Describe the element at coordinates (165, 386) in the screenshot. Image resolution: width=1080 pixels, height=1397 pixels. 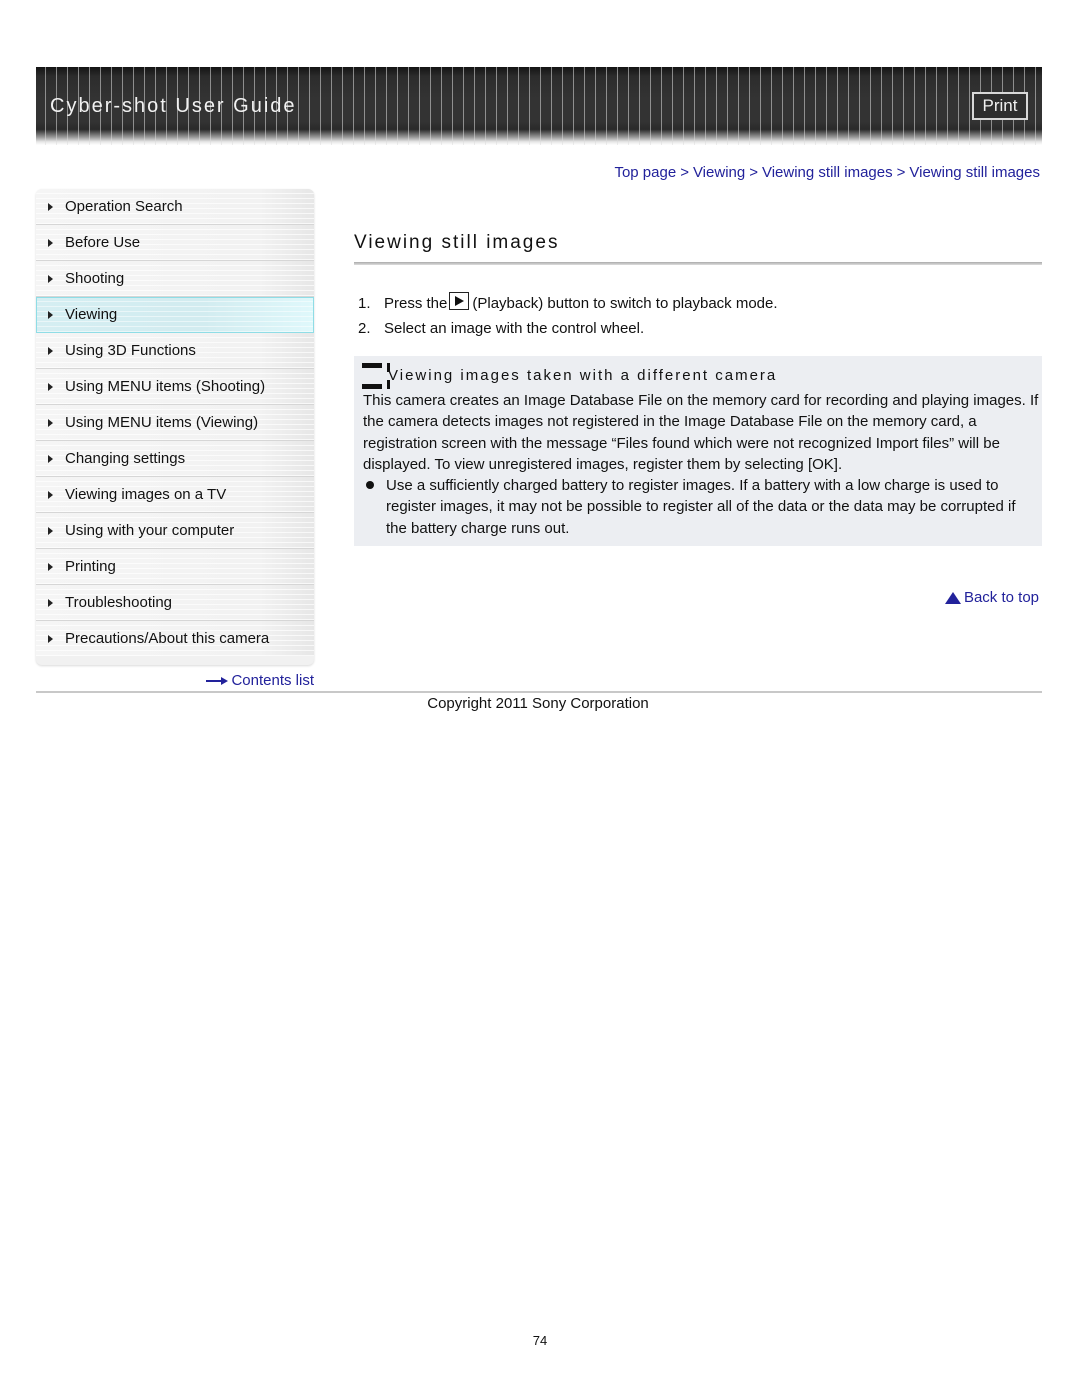
I see `sidebar-item-label: Using MENU items (Shooting)` at that location.